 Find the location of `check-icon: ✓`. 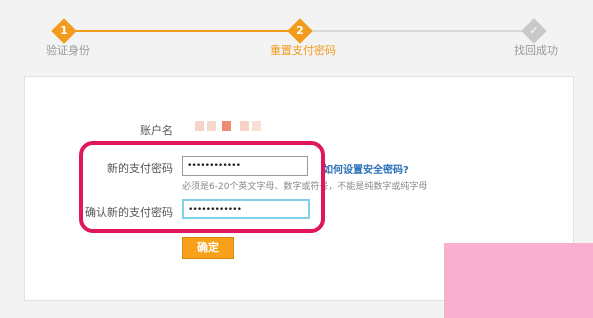

check-icon: ✓ is located at coordinates (534, 30).